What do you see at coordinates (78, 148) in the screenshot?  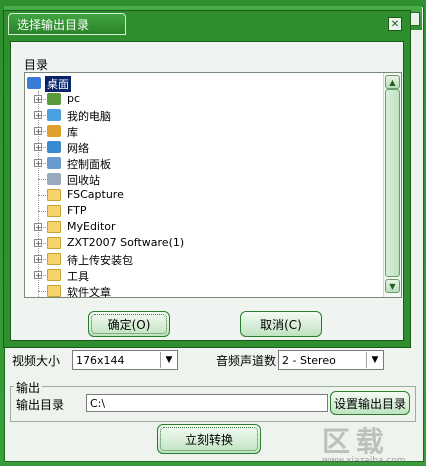 I see `tree-item-label: 网络` at bounding box center [78, 148].